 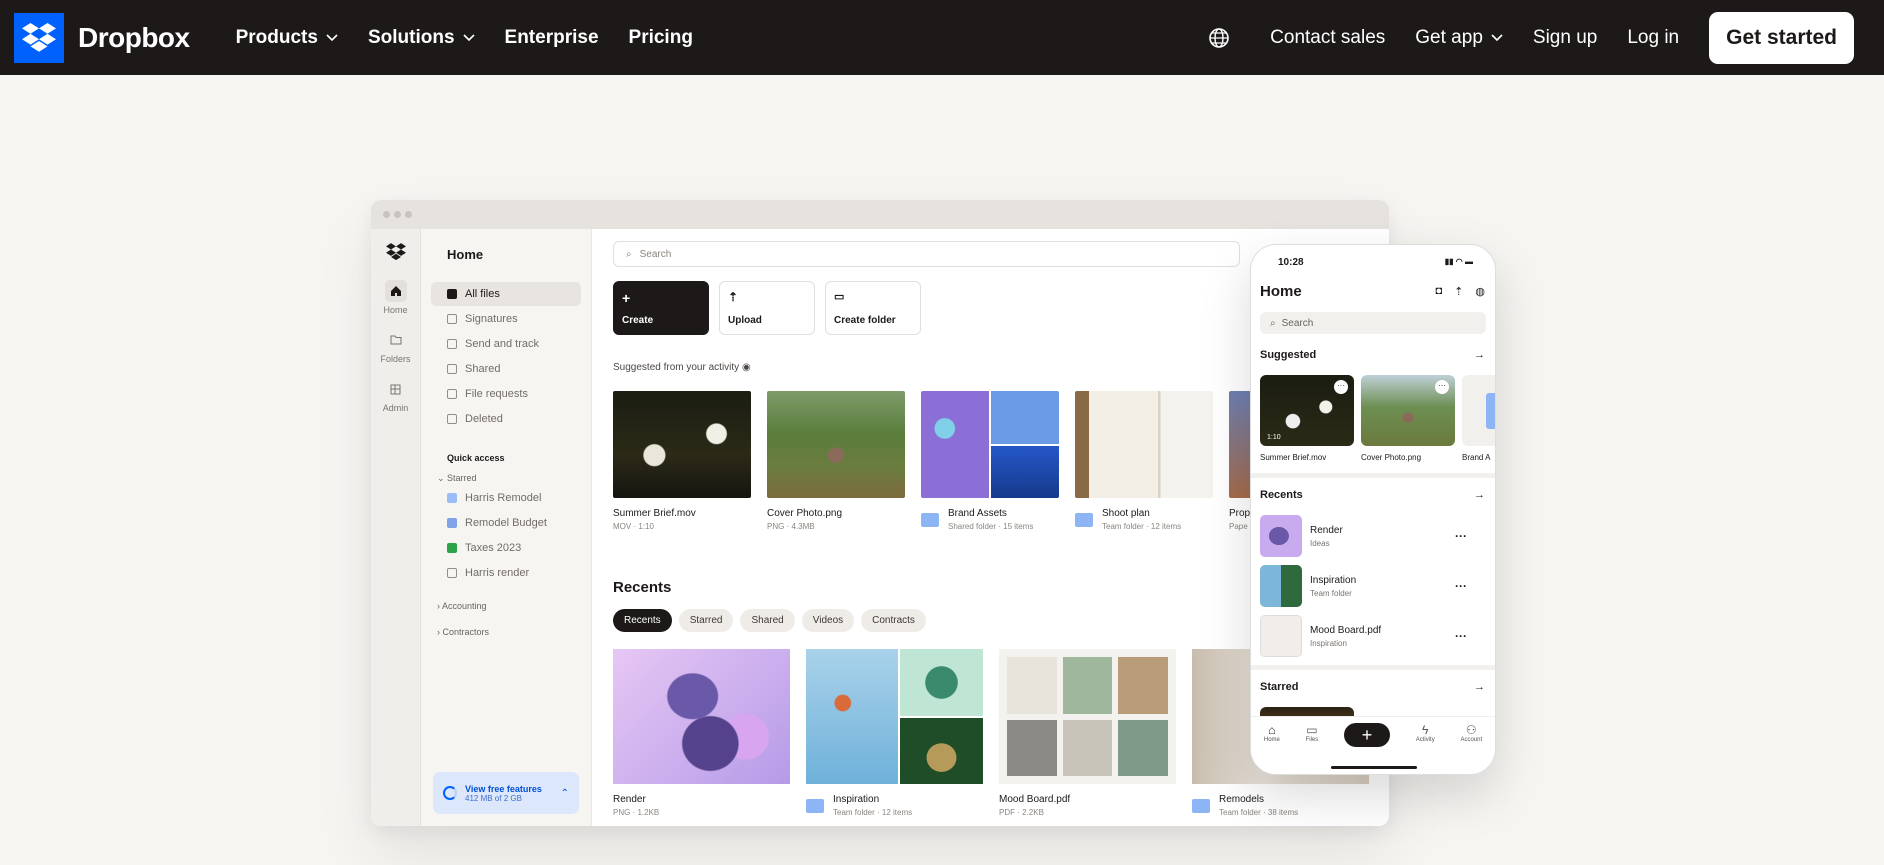 What do you see at coordinates (1372, 687) in the screenshot?
I see `phone-starred-header: Starred →` at bounding box center [1372, 687].